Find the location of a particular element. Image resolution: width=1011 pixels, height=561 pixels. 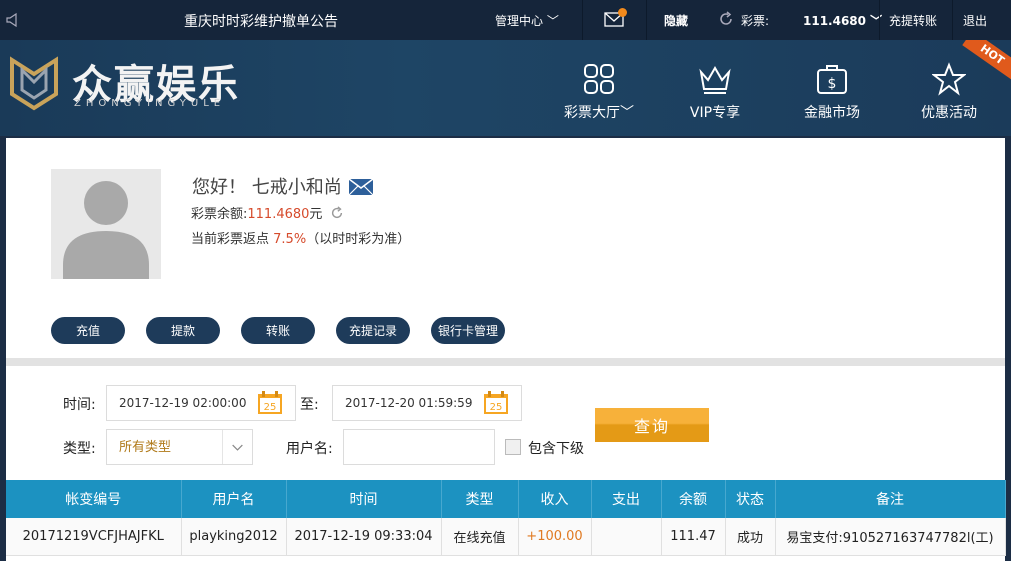

balance-label: 彩票余额: is located at coordinates (219, 214).